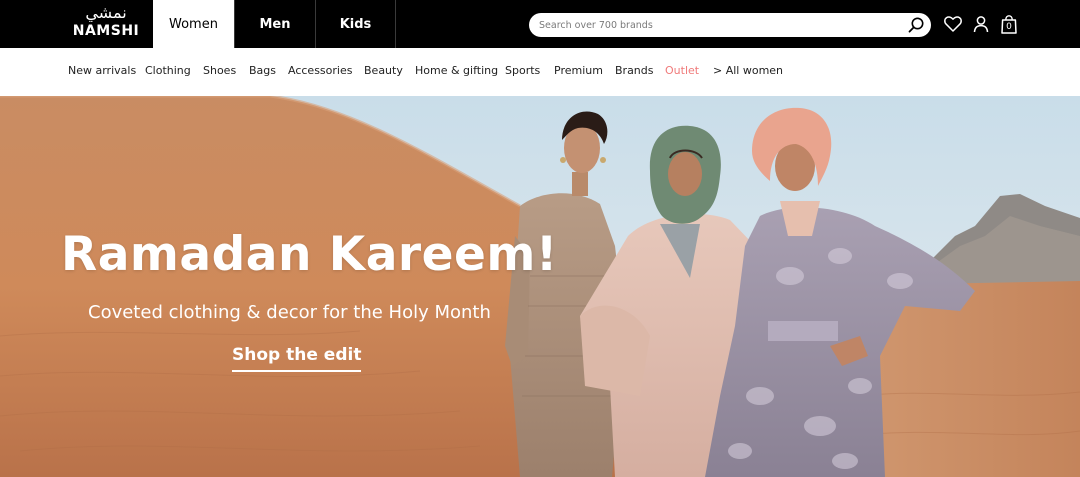  What do you see at coordinates (219, 70) in the screenshot?
I see `nav-shoes: Shoes` at bounding box center [219, 70].